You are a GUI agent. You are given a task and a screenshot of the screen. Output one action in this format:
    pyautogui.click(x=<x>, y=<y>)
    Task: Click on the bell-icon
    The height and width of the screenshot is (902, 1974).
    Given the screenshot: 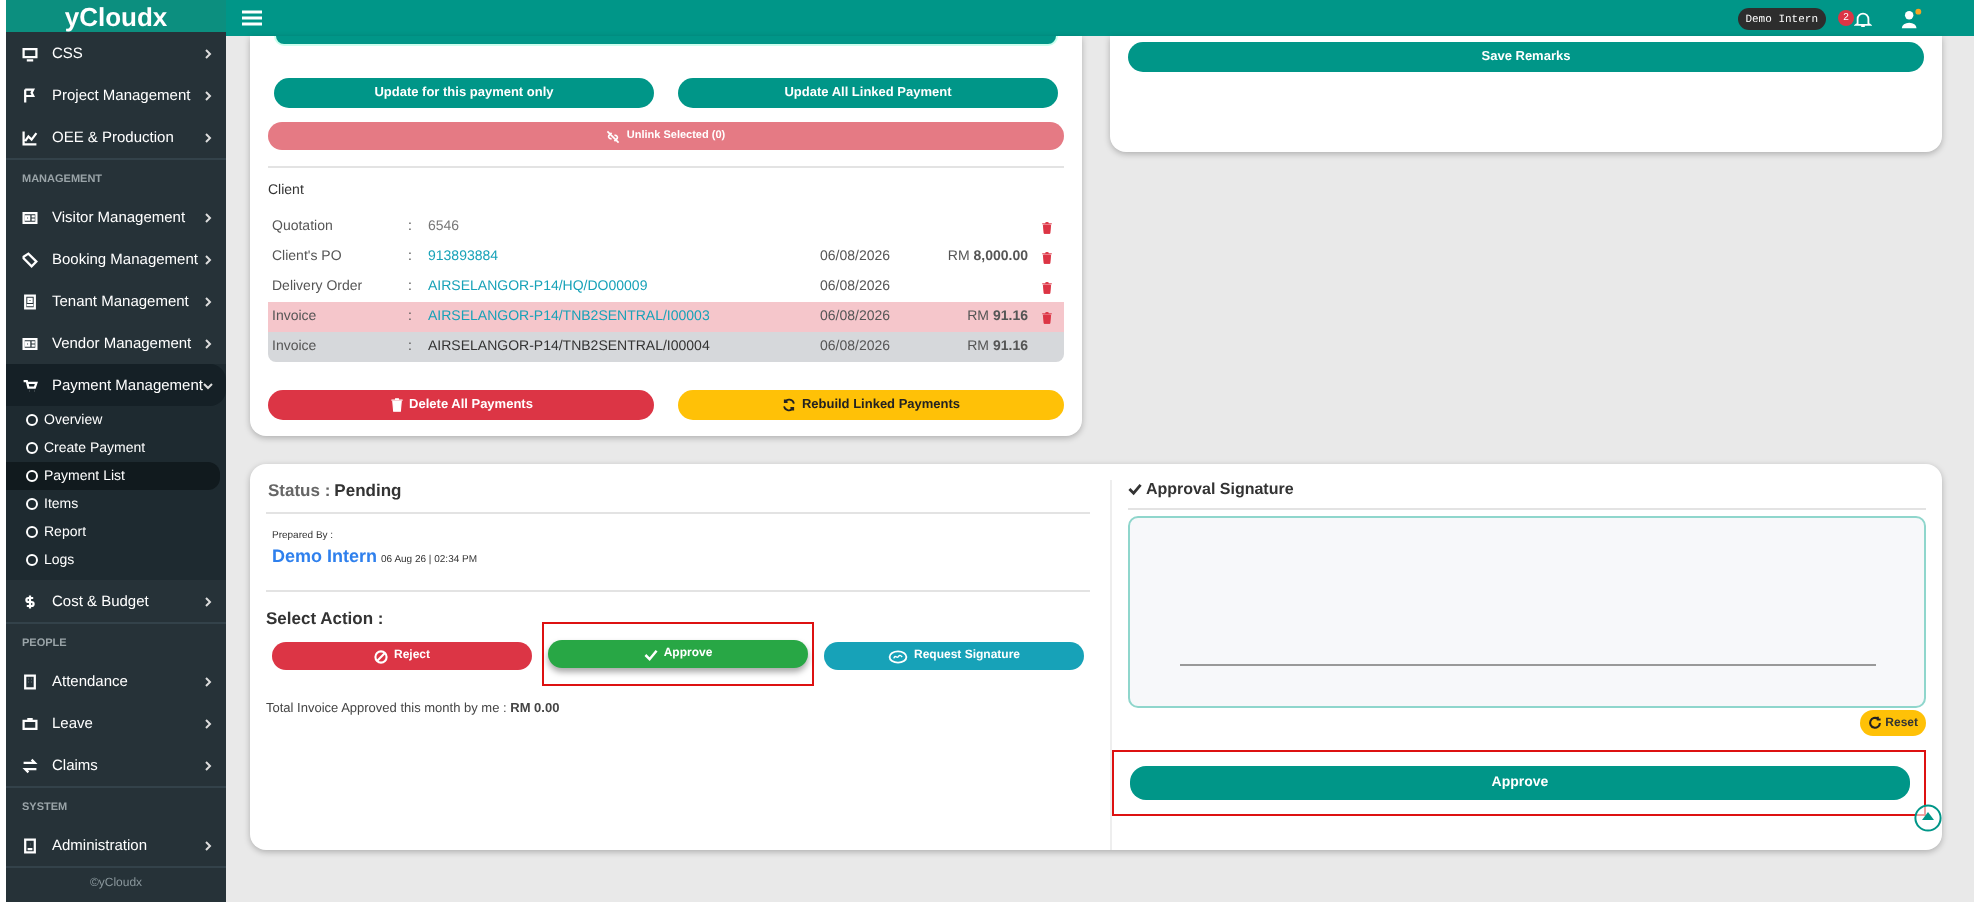 What is the action you would take?
    pyautogui.click(x=1863, y=18)
    